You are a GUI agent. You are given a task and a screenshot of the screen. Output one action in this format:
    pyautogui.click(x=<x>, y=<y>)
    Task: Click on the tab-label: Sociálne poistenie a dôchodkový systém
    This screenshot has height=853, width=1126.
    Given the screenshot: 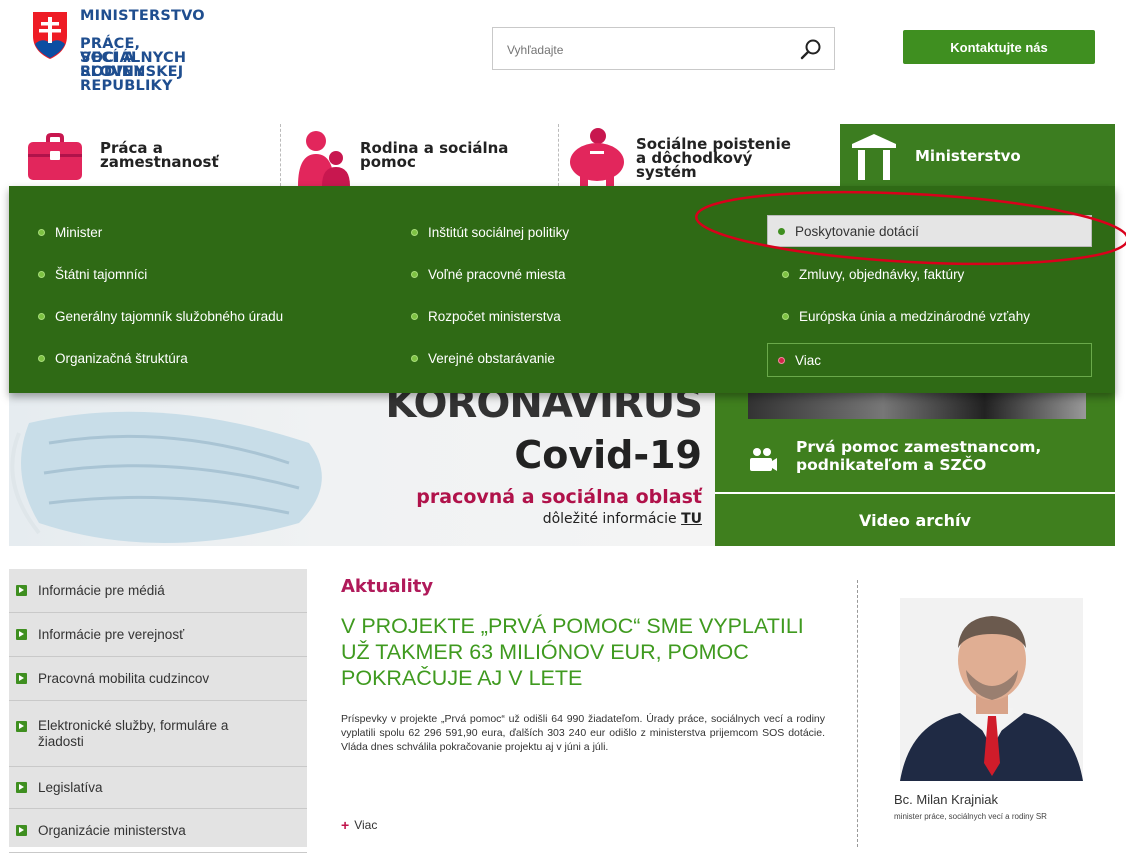 What is the action you would take?
    pyautogui.click(x=713, y=158)
    